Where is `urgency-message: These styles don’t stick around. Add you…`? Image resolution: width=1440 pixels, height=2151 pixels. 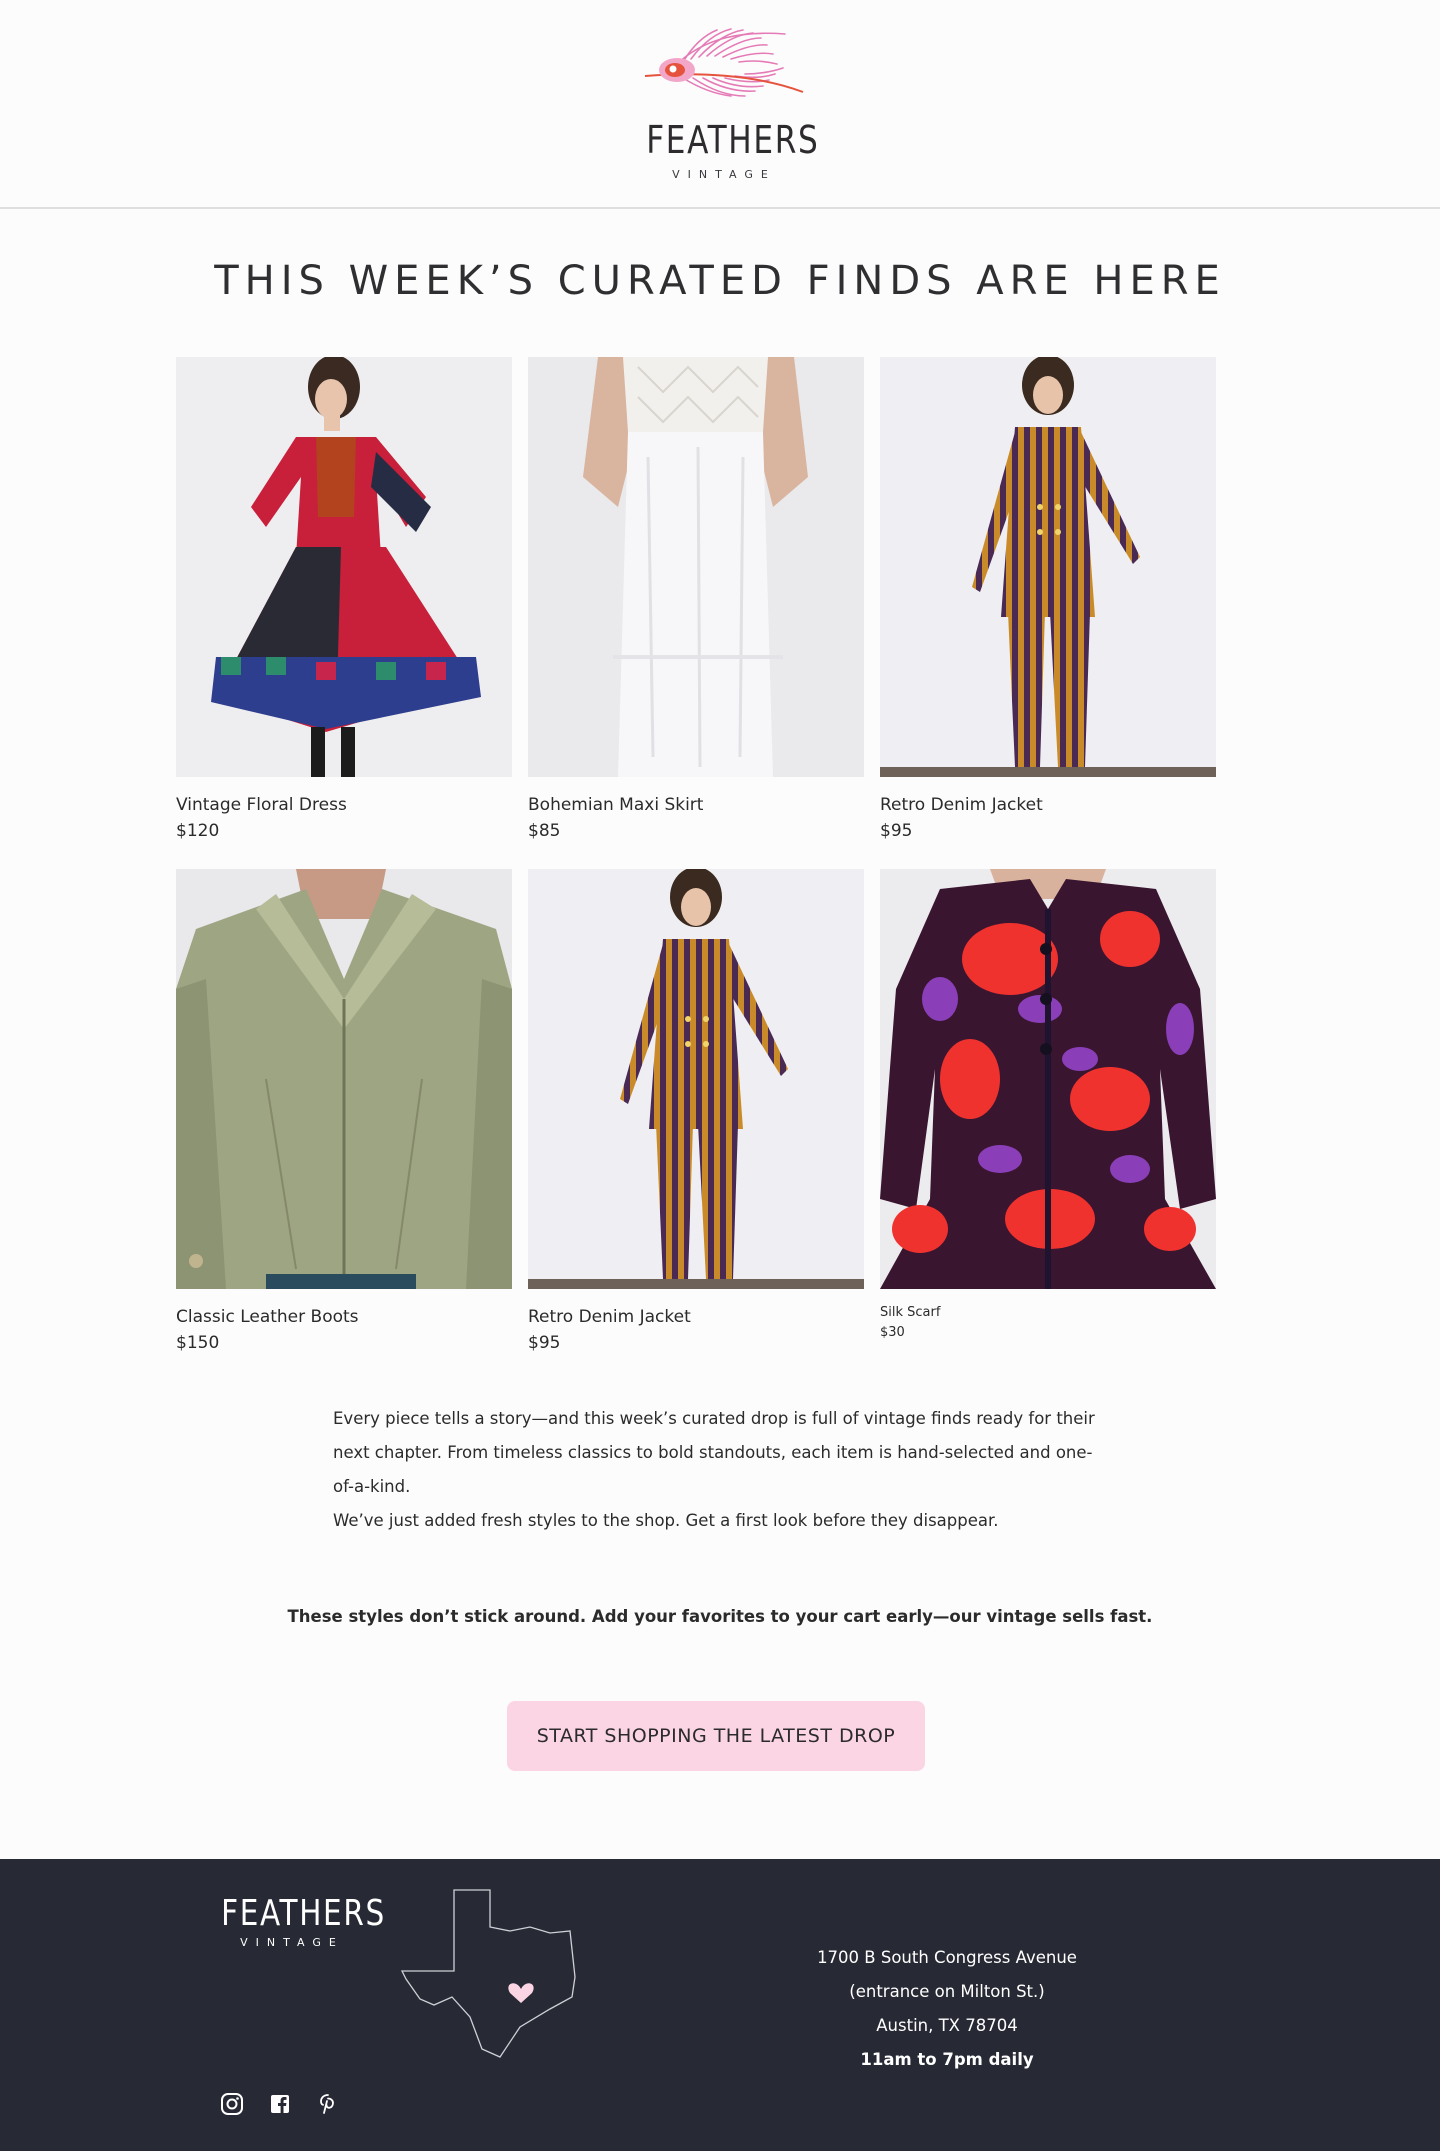 urgency-message: These styles don’t stick around. Add you… is located at coordinates (720, 1616).